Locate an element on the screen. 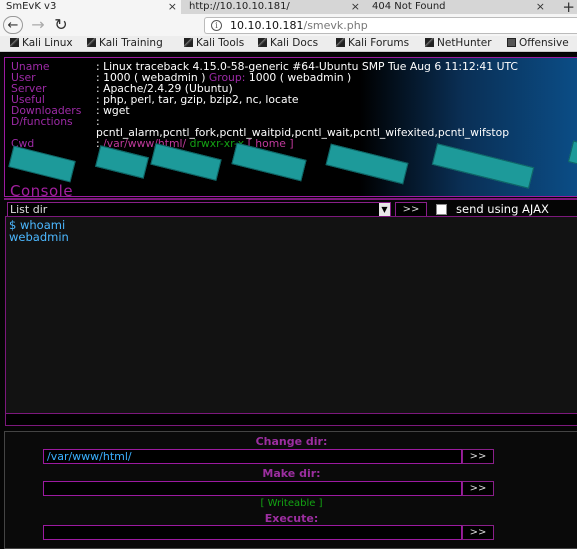 This screenshot has width=577, height=549. execute-input is located at coordinates (252, 532).